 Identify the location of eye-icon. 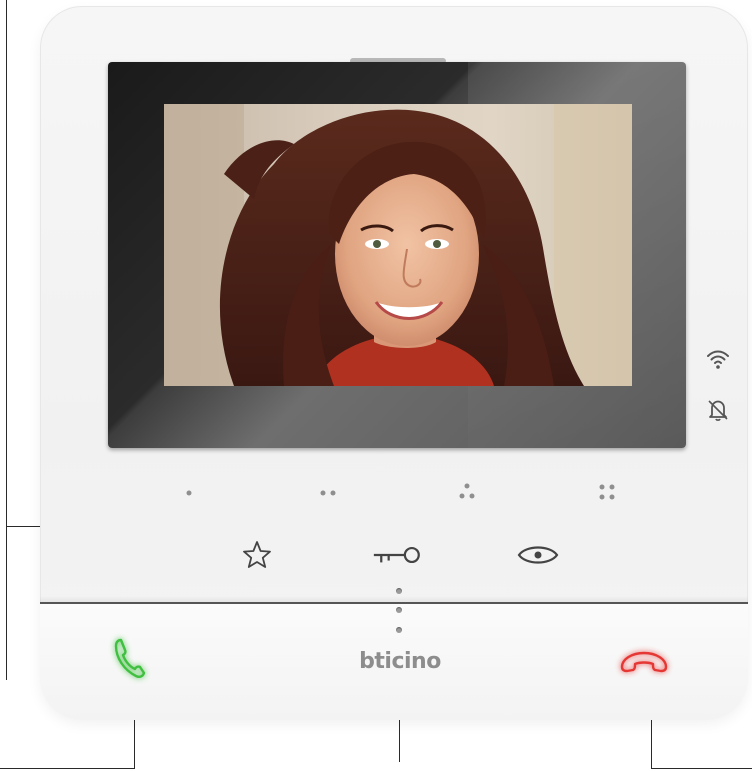
(538, 555).